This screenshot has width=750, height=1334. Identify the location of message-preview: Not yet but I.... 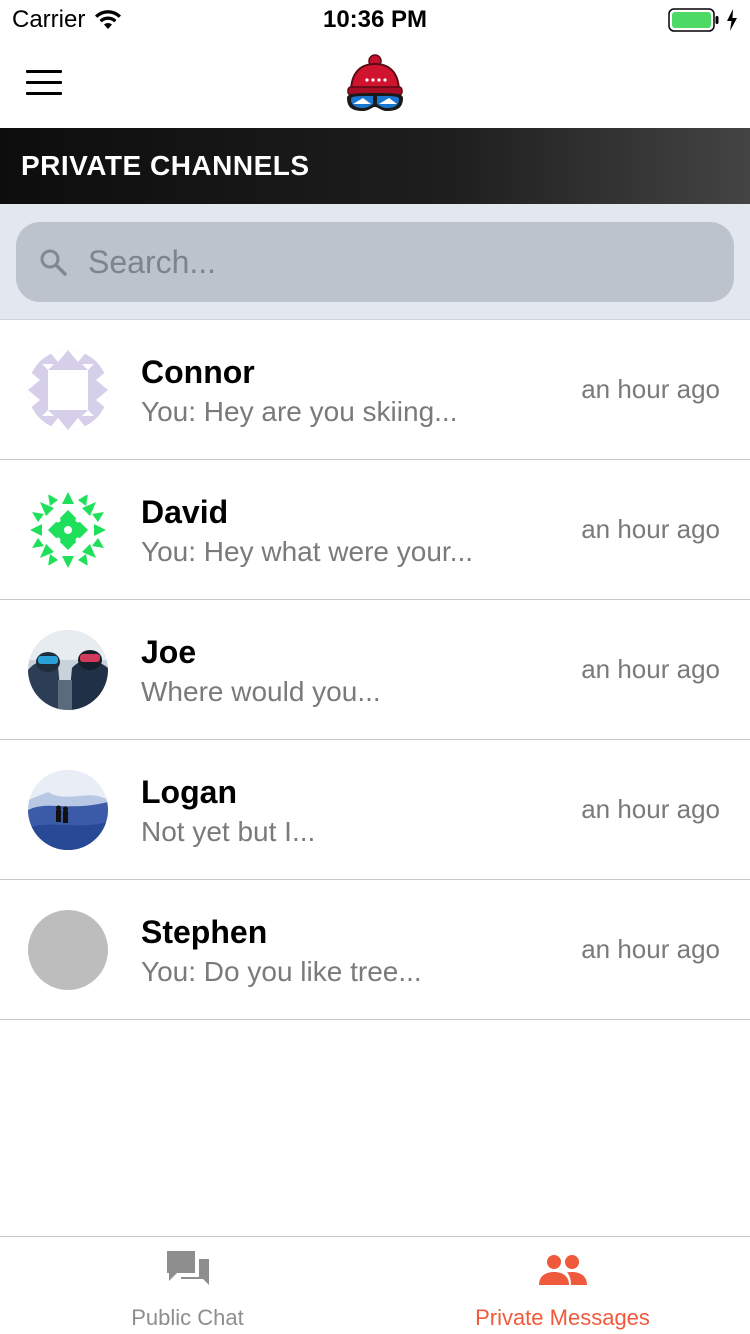
(228, 831).